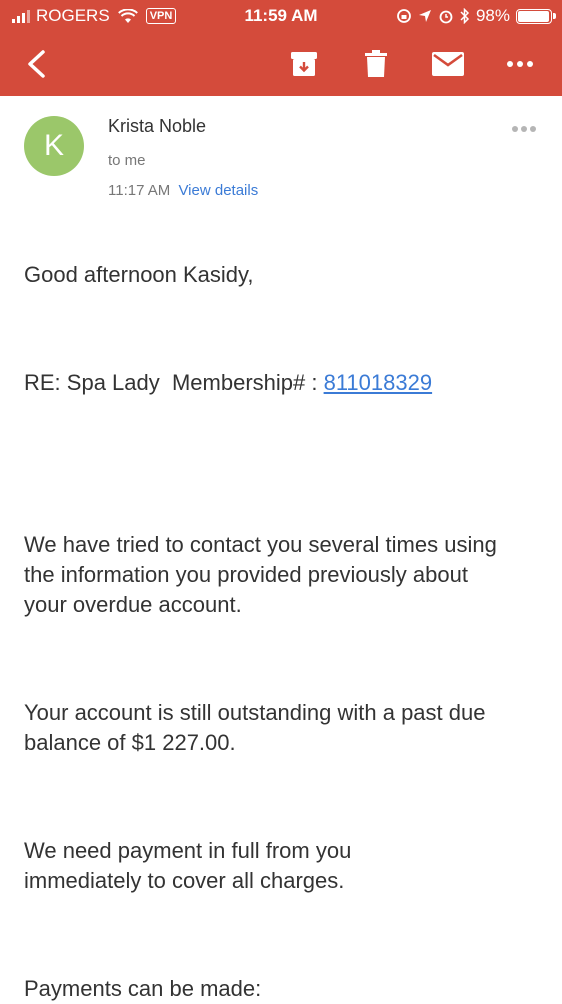  What do you see at coordinates (36, 64) in the screenshot?
I see `back-arrow-icon` at bounding box center [36, 64].